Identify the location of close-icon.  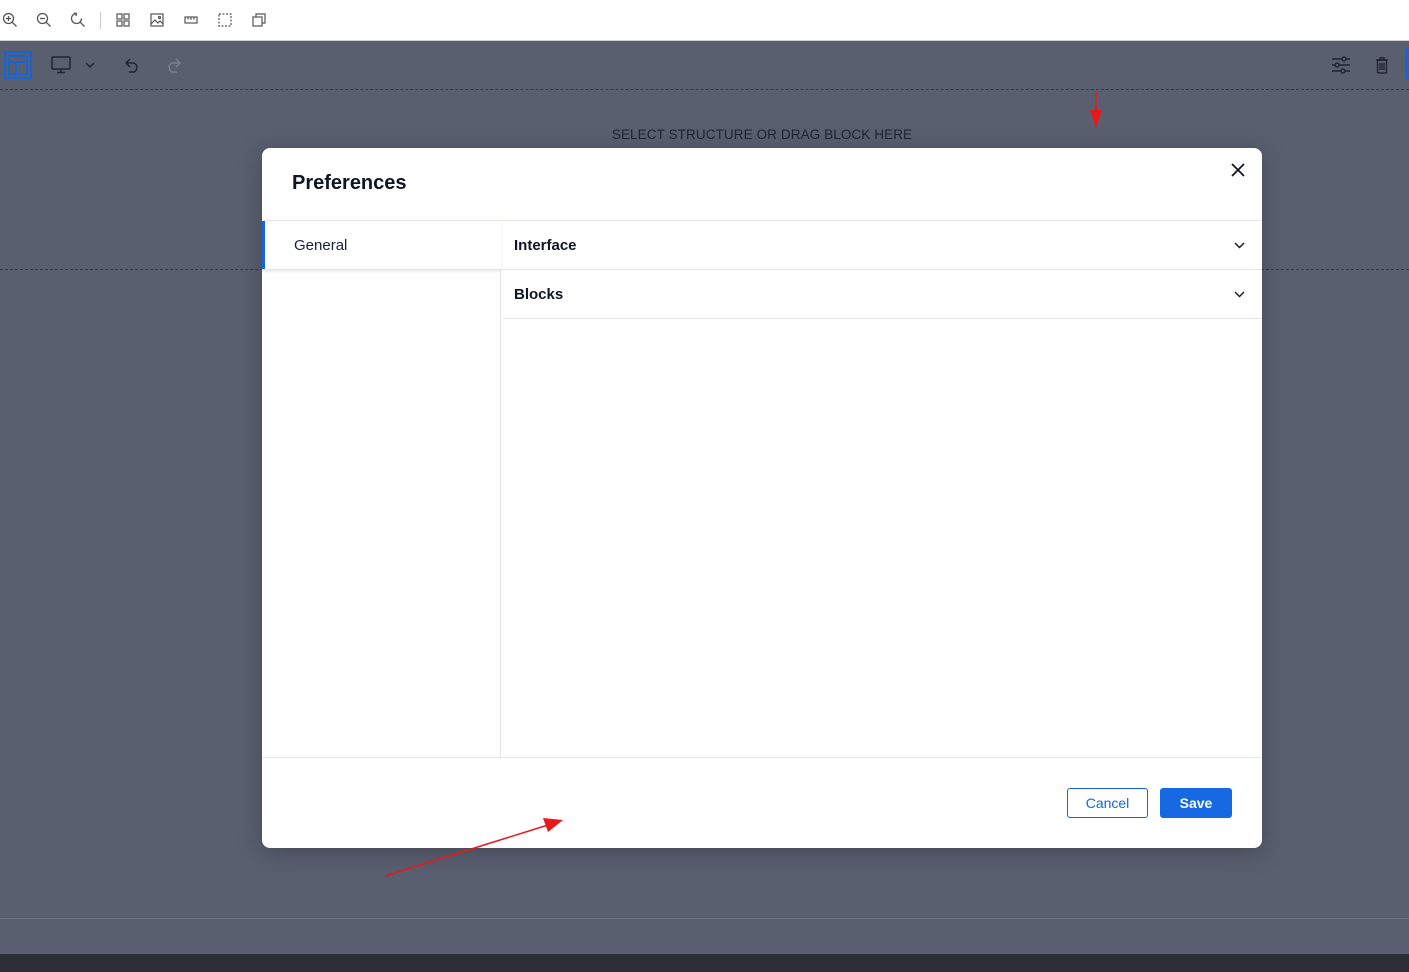
(1238, 170).